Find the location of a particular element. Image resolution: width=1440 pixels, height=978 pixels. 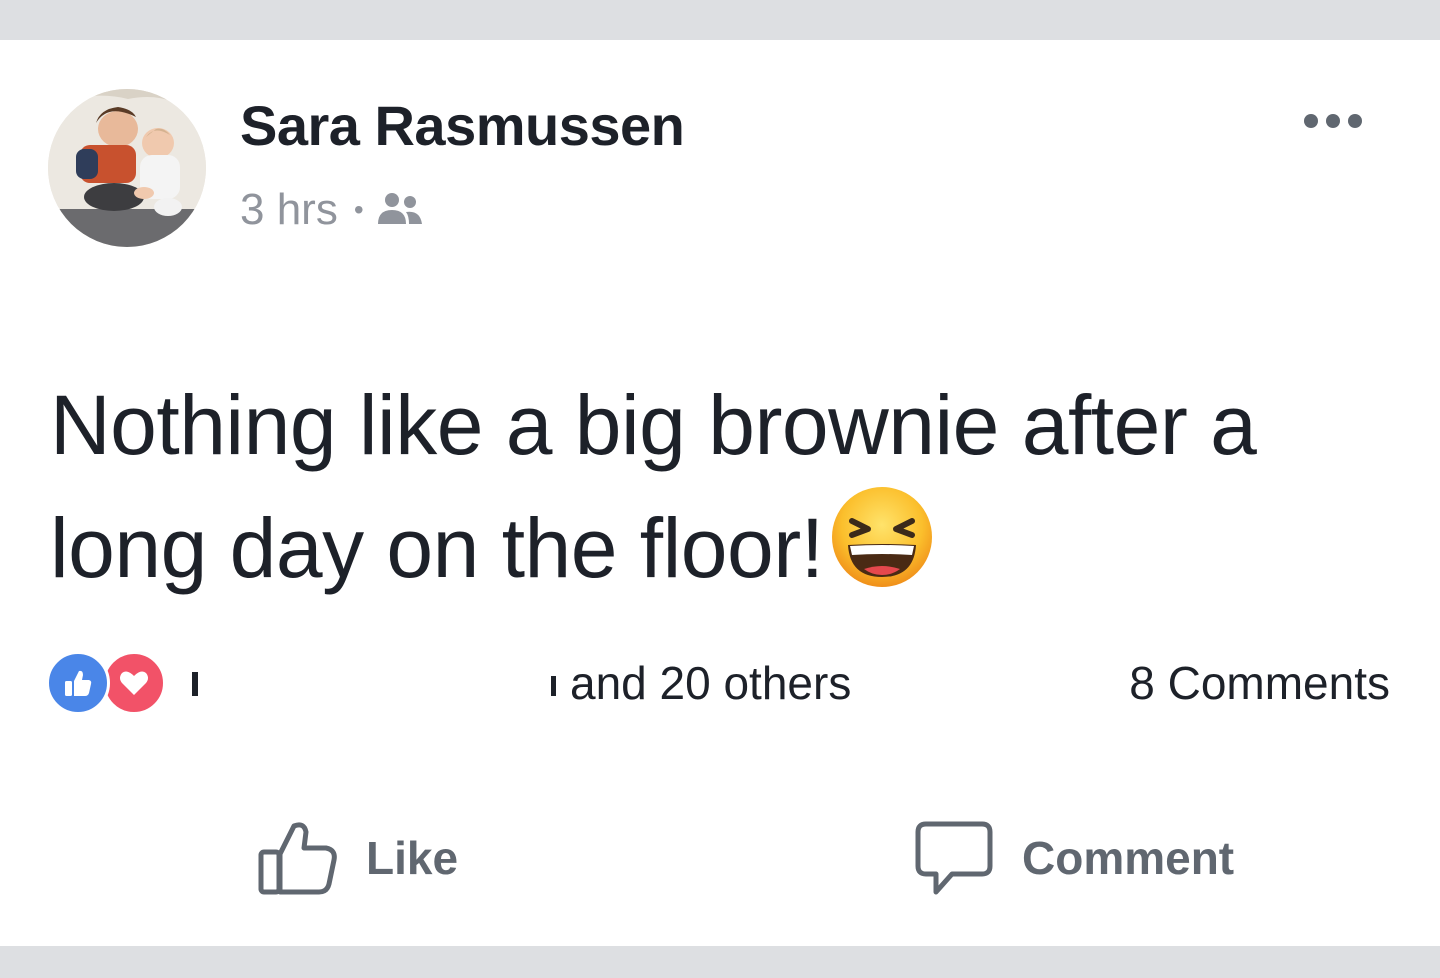

author-name: Sara Rasmussen is located at coordinates (462, 125).